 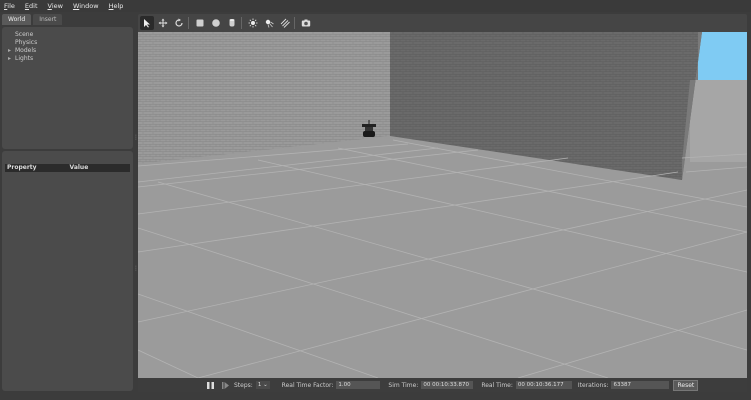 I want to click on steps-spinbox: 1 ⌄, so click(x=262, y=385).